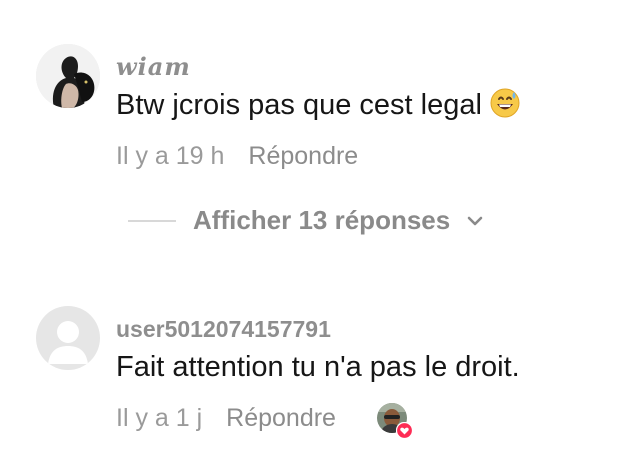 This screenshot has height=460, width=642. I want to click on comment-timestamp: Il y a 19 h, so click(170, 156).